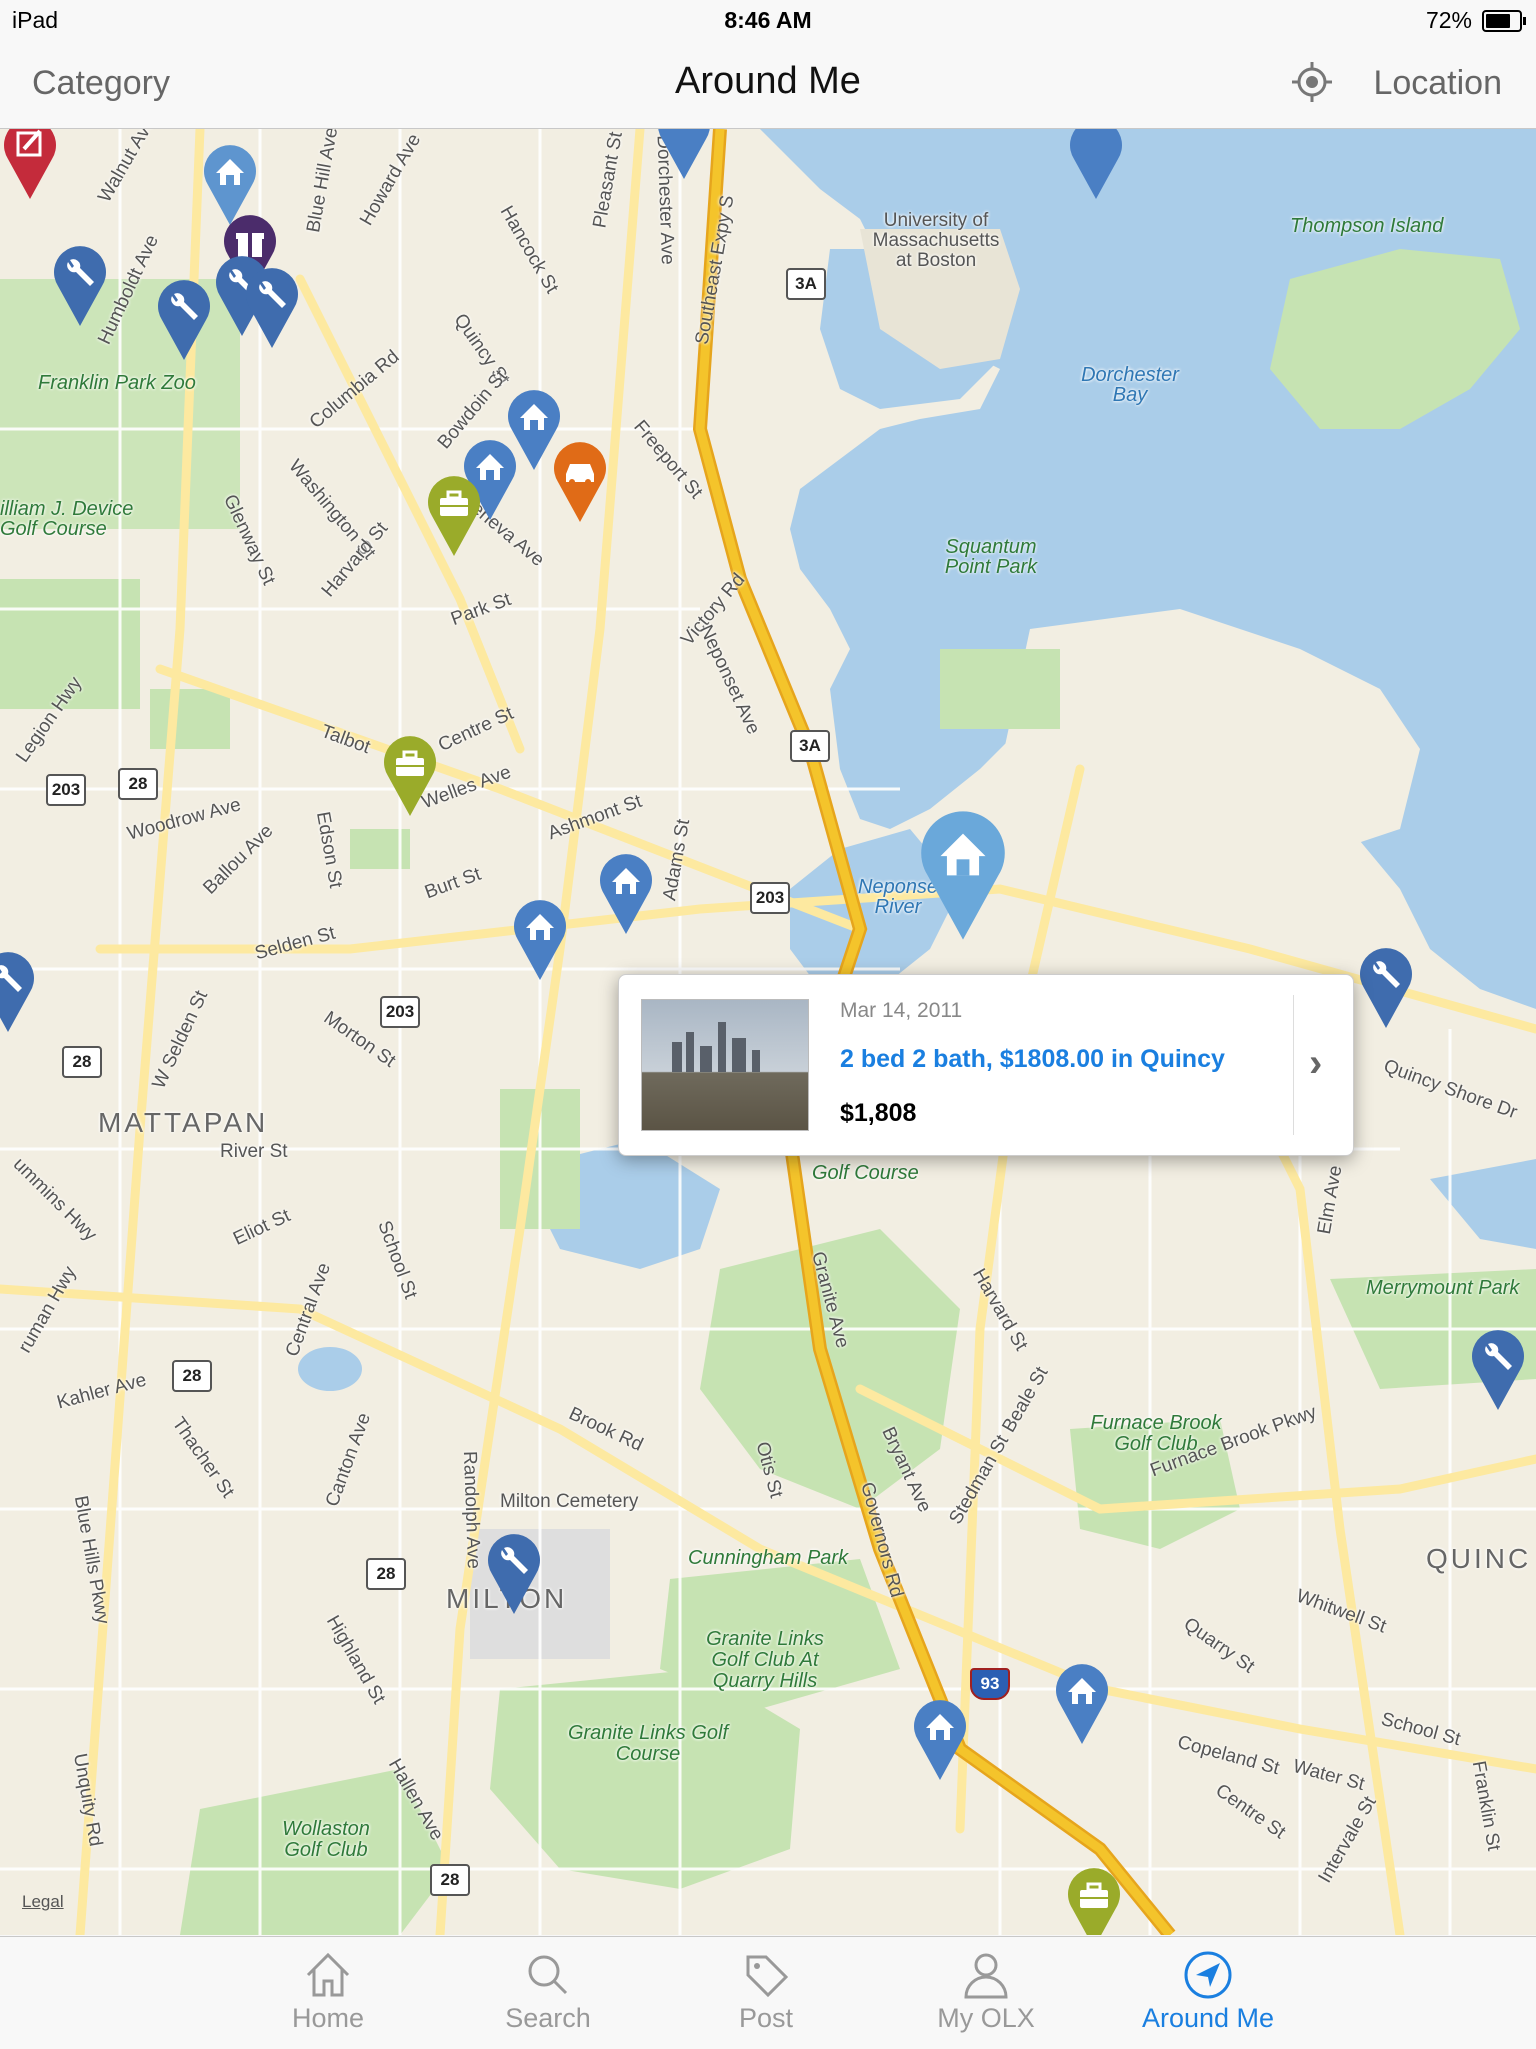  What do you see at coordinates (569, 1501) in the screenshot?
I see `milton-cemetery-label: Milton Cemetery` at bounding box center [569, 1501].